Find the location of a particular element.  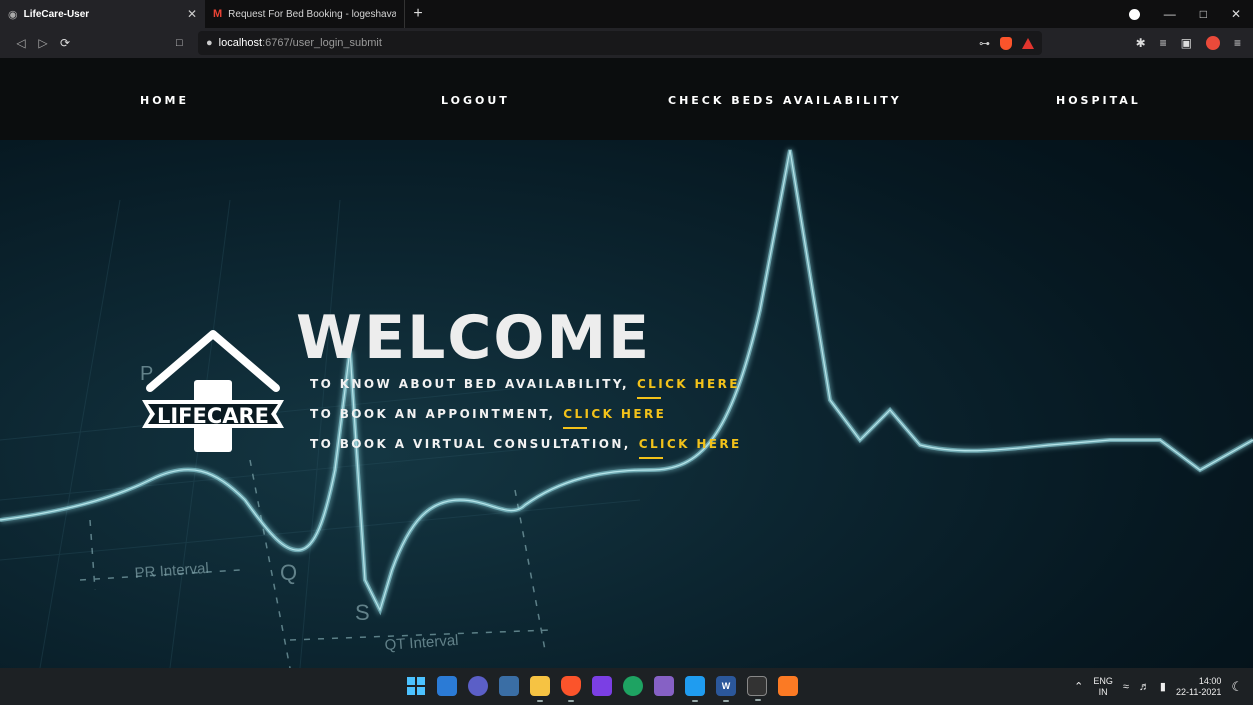

notifications-icon: ☾ is located at coordinates (1237, 687).